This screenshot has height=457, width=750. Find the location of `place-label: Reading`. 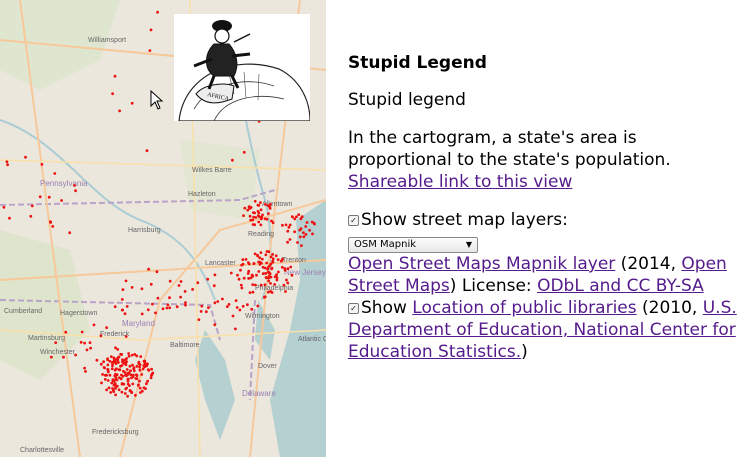

place-label: Reading is located at coordinates (261, 234).